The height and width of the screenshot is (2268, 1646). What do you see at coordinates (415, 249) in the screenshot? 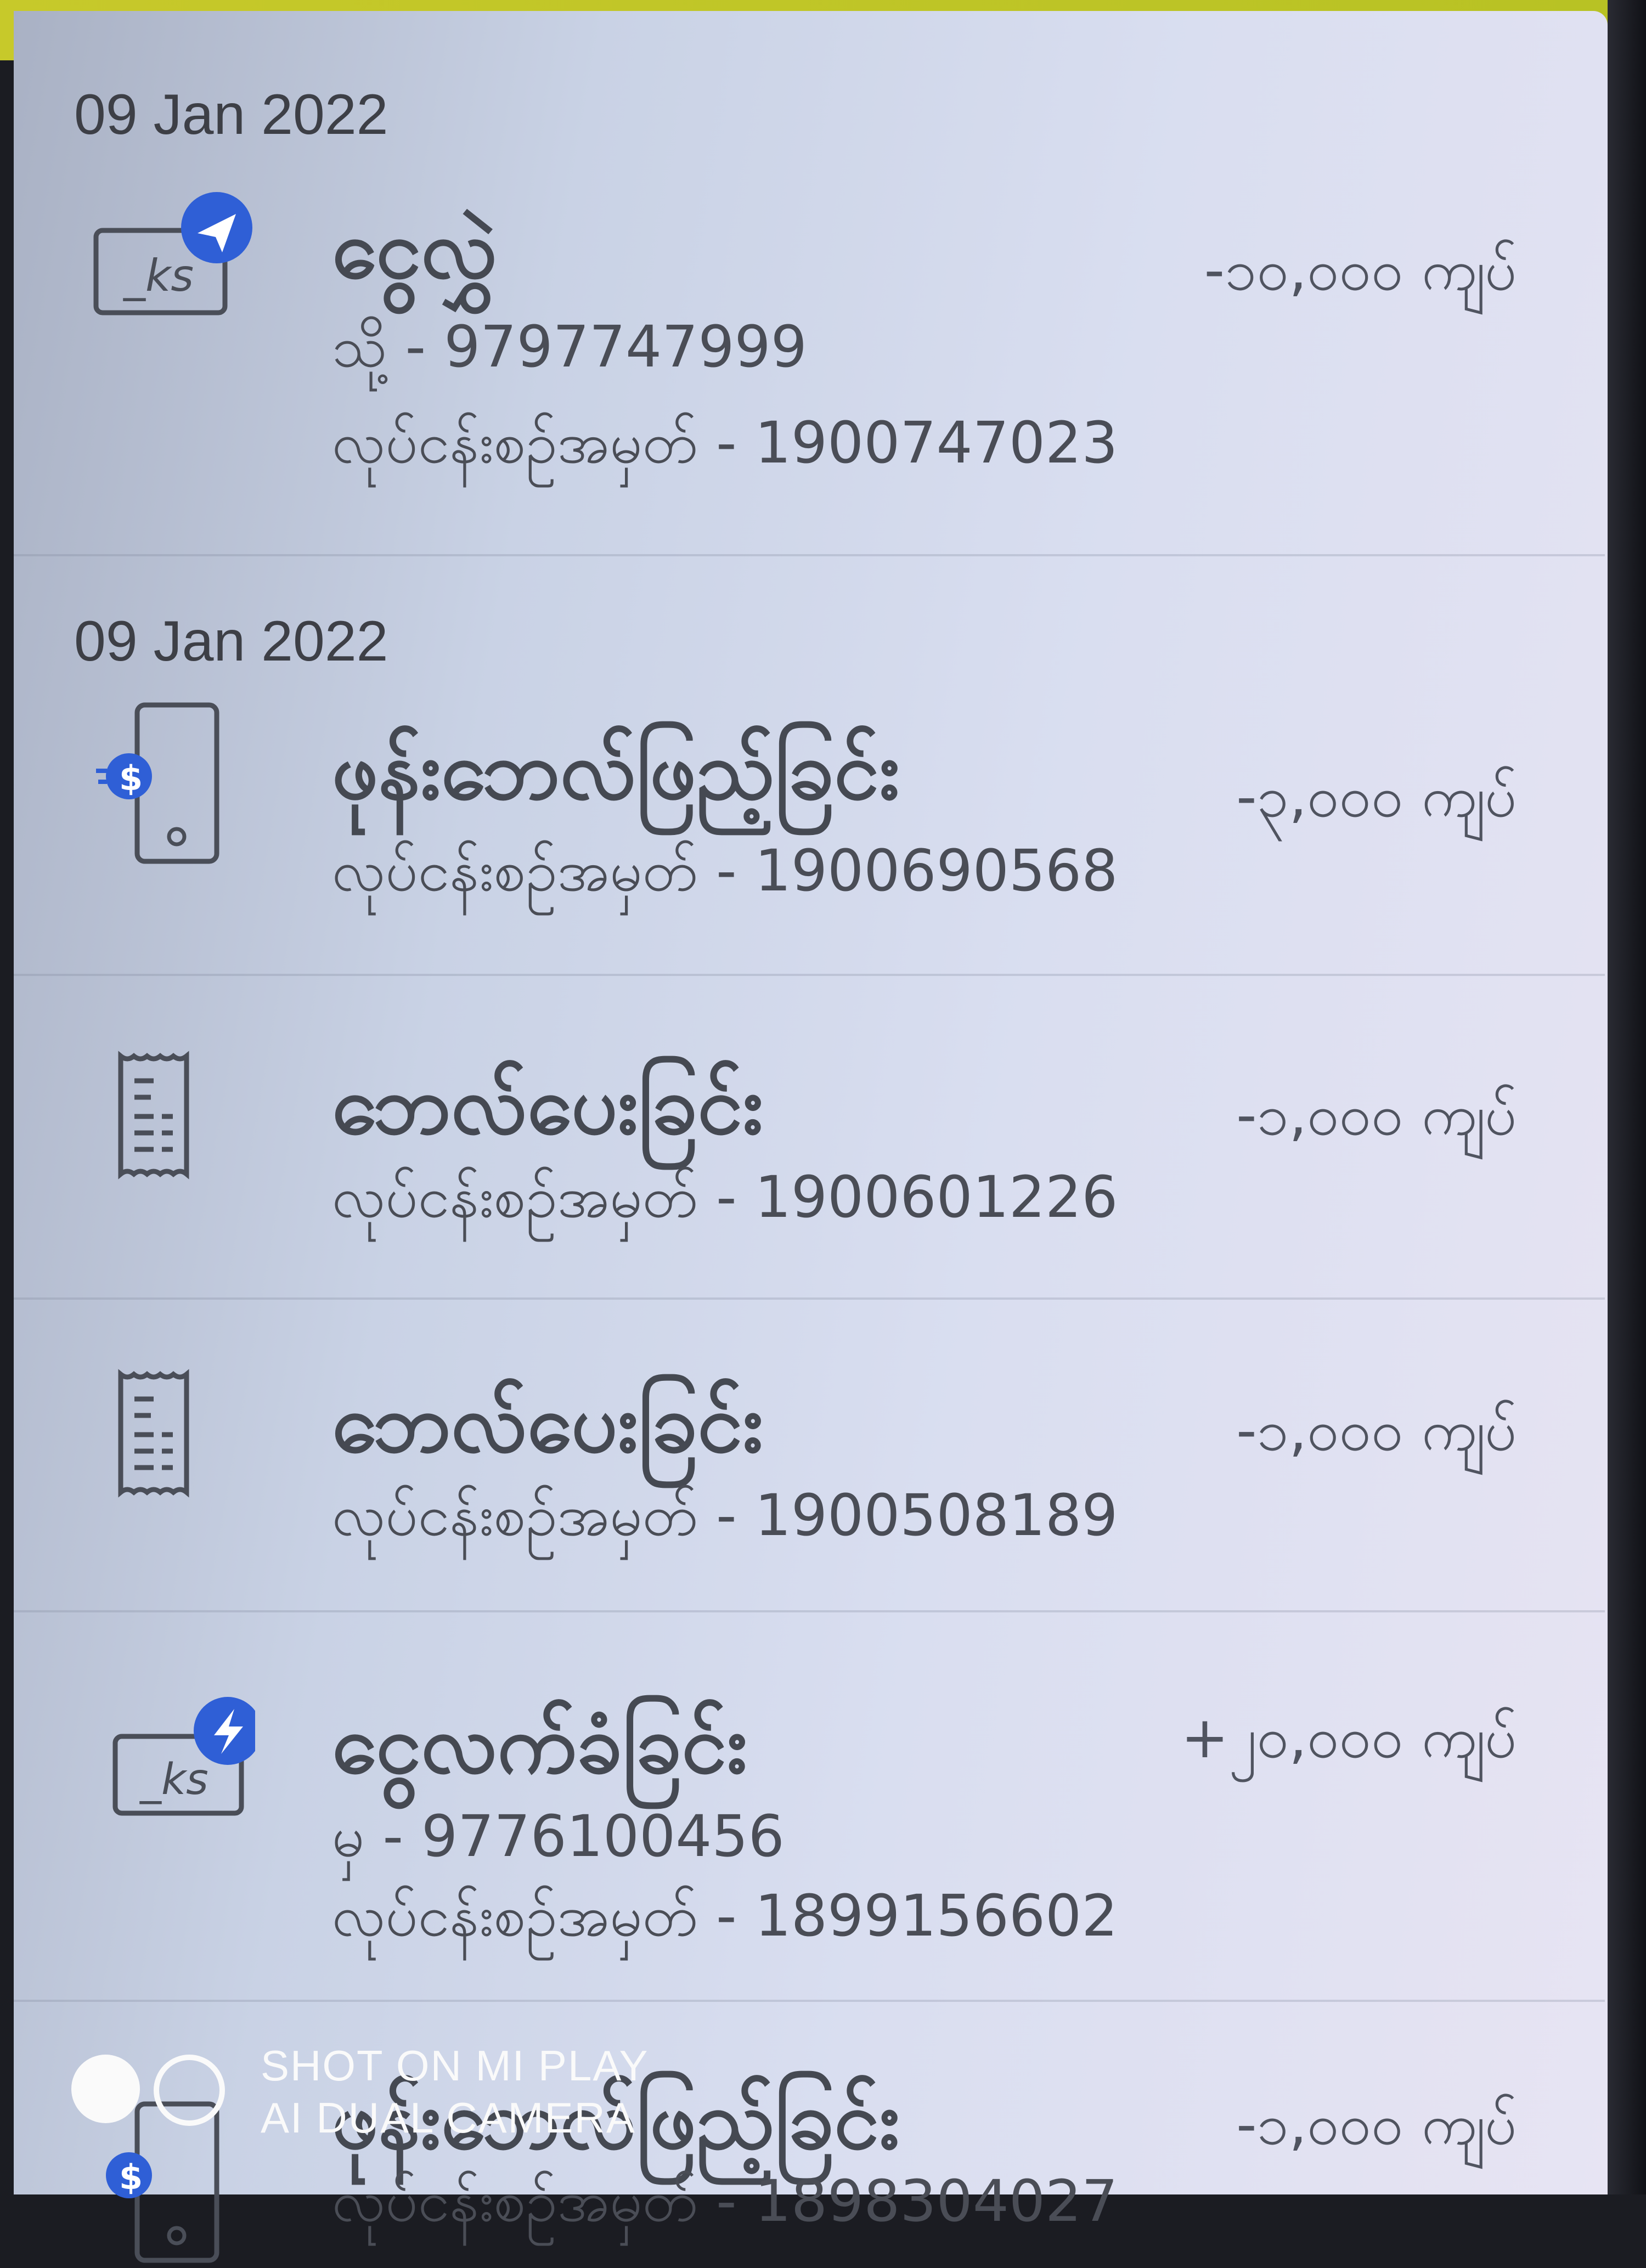
I see `transaction-title: ငွေလွှဲ` at bounding box center [415, 249].